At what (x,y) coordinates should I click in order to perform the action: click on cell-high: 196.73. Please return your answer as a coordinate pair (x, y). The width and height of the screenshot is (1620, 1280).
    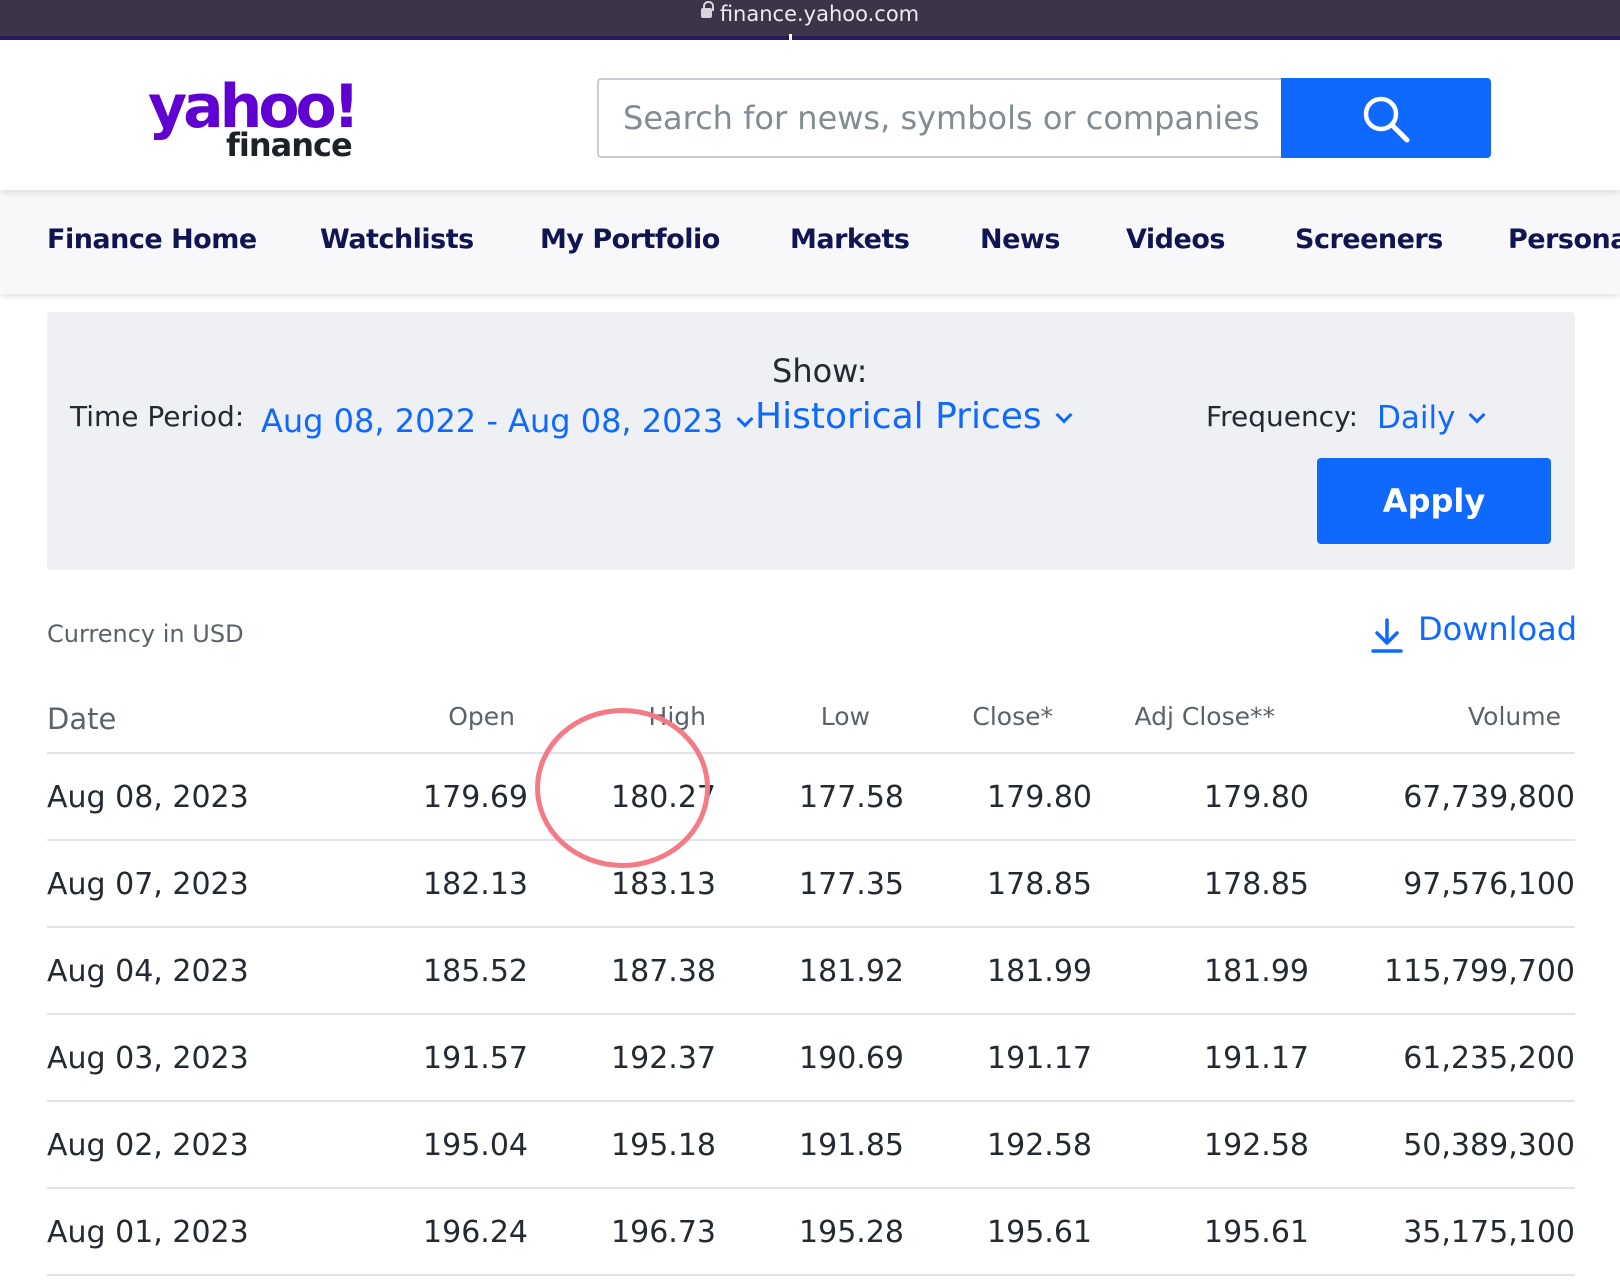
    Looking at the image, I should click on (663, 1232).